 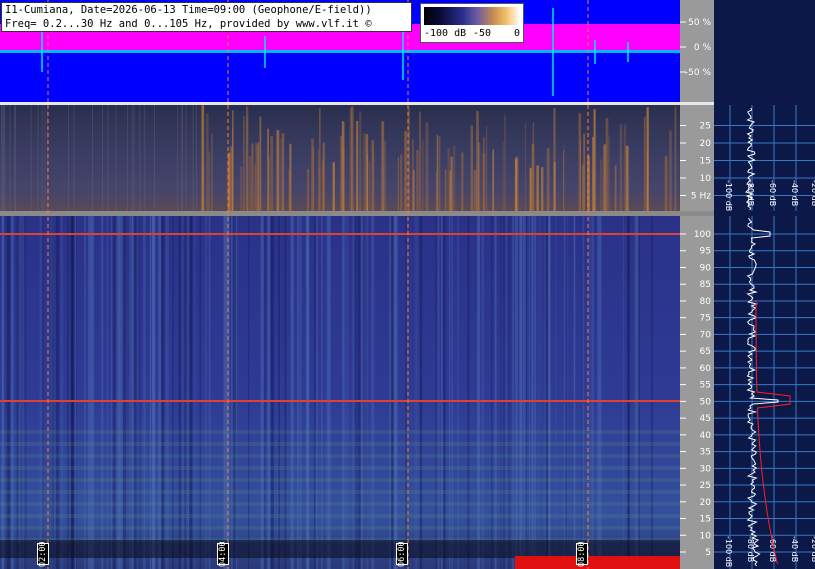 What do you see at coordinates (445, 33) in the screenshot?
I see `colorbar-label-min: -100 dB` at bounding box center [445, 33].